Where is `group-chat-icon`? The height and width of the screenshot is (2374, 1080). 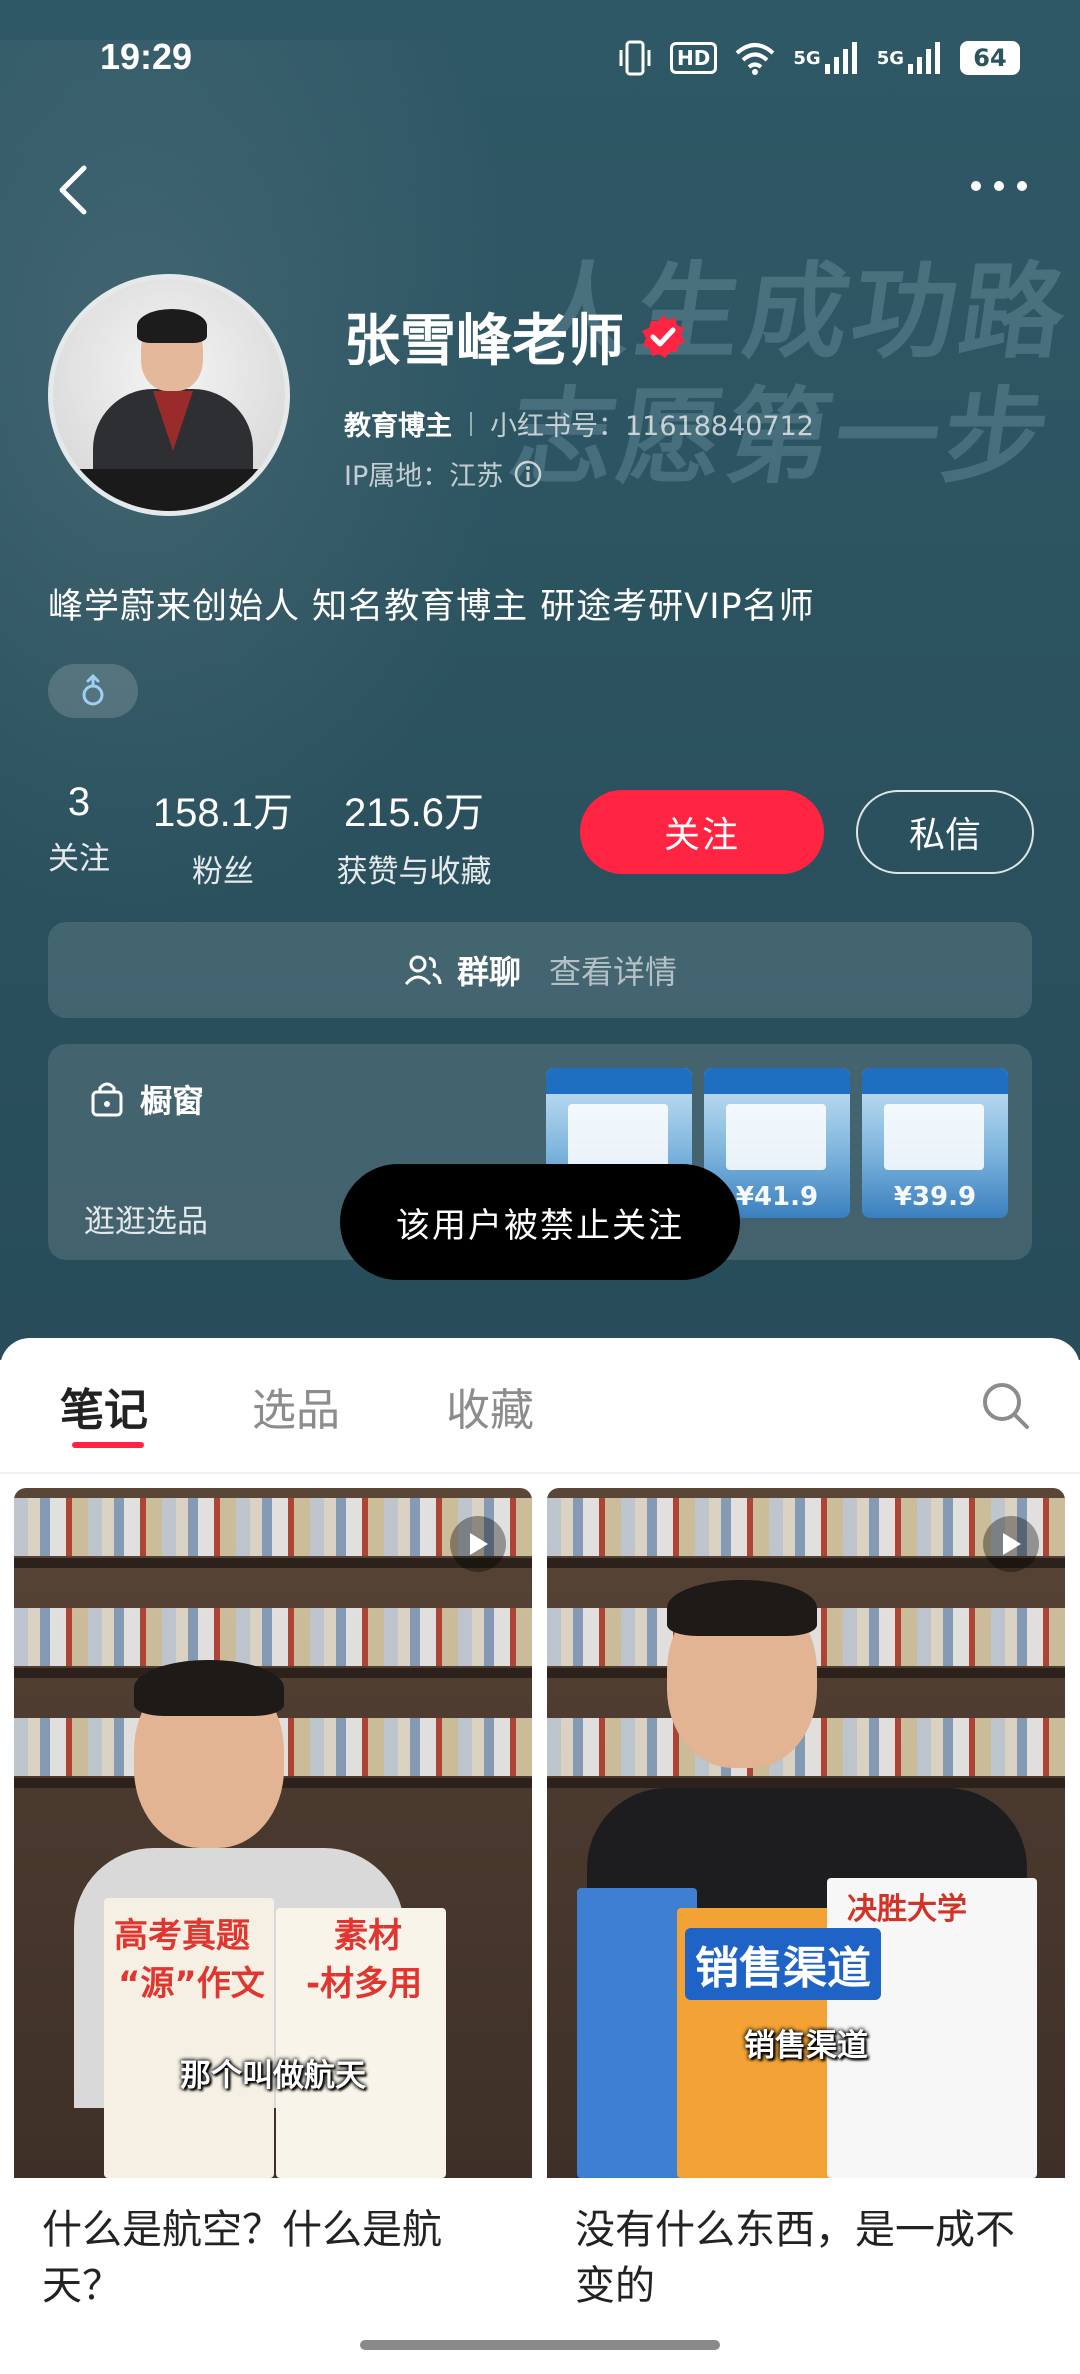
group-chat-icon is located at coordinates (423, 970).